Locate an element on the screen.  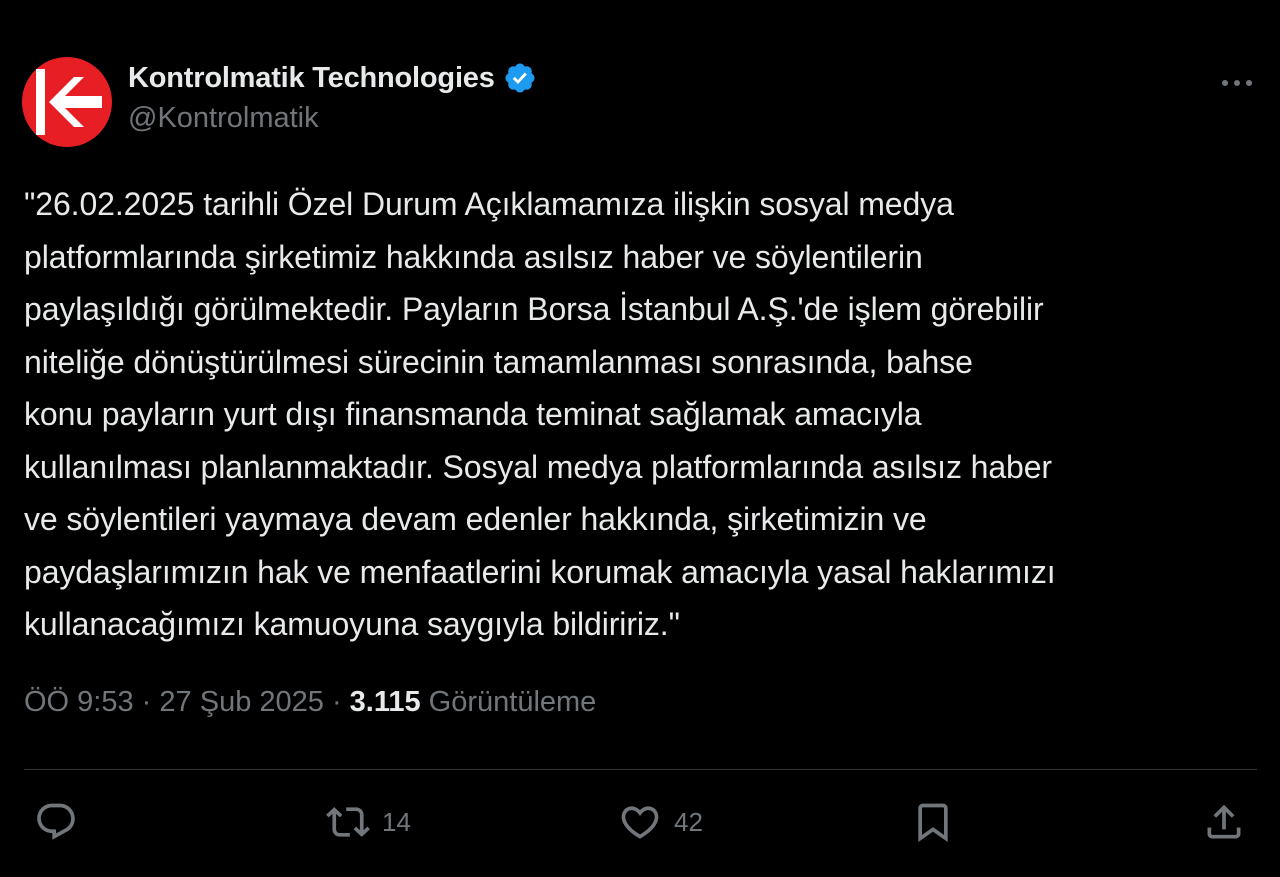
avatar is located at coordinates (67, 102).